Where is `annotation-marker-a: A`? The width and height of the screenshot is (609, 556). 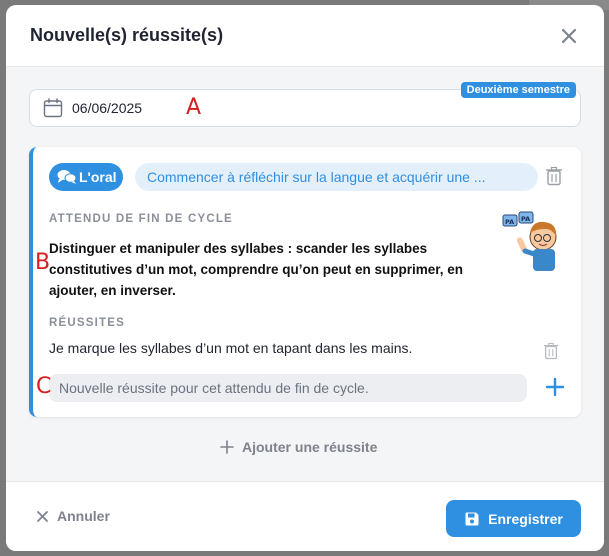 annotation-marker-a: A is located at coordinates (194, 107).